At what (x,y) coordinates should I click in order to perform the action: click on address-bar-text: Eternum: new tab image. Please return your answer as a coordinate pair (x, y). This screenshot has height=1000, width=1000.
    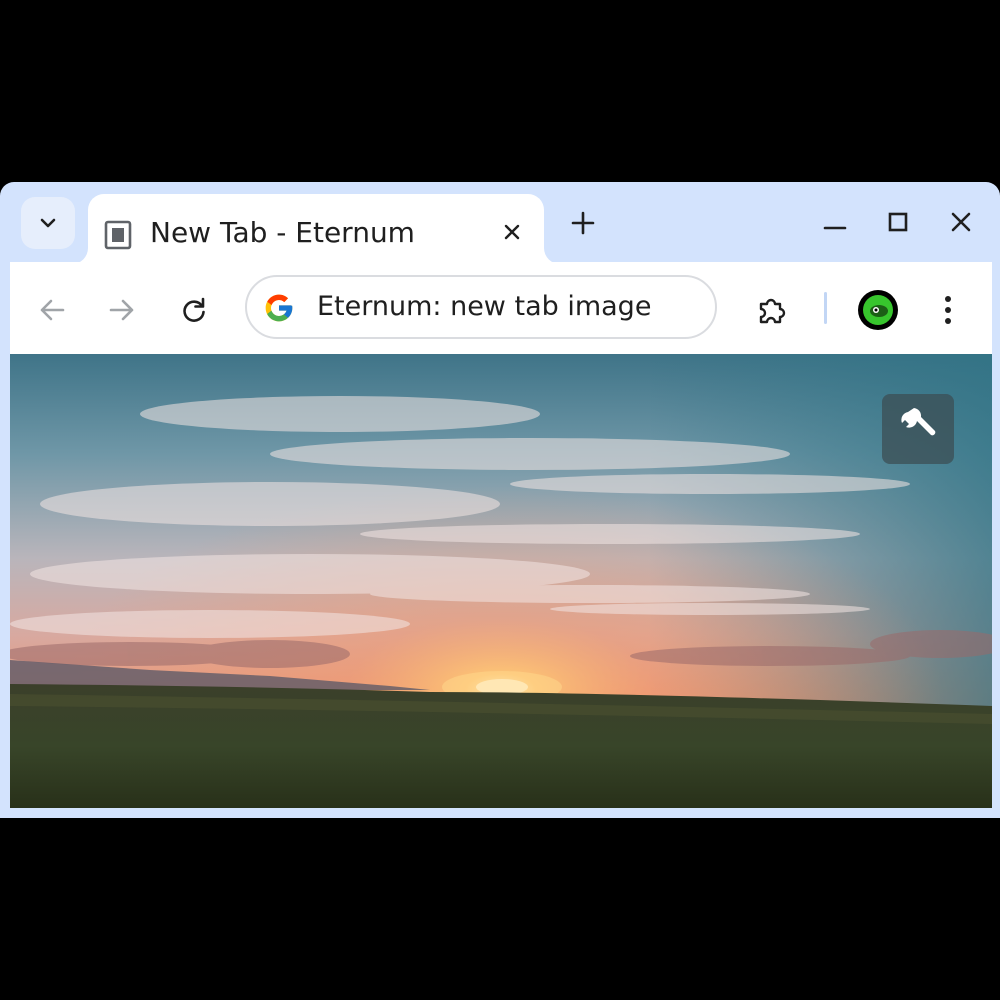
    Looking at the image, I should click on (484, 306).